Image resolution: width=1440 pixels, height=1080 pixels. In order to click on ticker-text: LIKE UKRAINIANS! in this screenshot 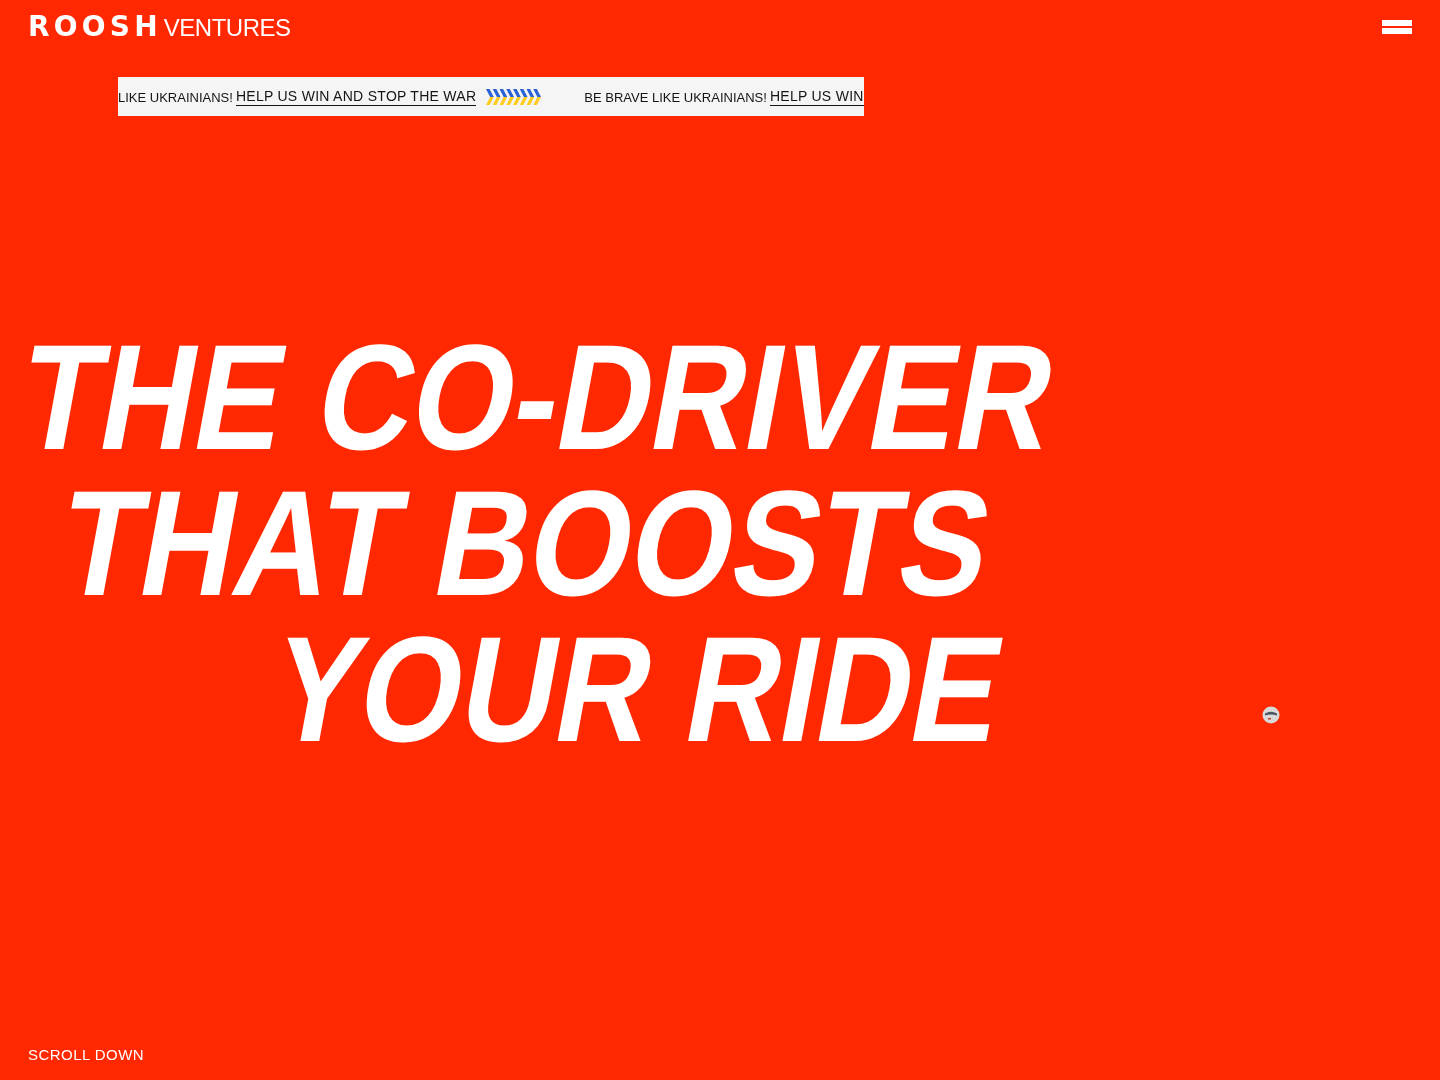, I will do `click(175, 97)`.